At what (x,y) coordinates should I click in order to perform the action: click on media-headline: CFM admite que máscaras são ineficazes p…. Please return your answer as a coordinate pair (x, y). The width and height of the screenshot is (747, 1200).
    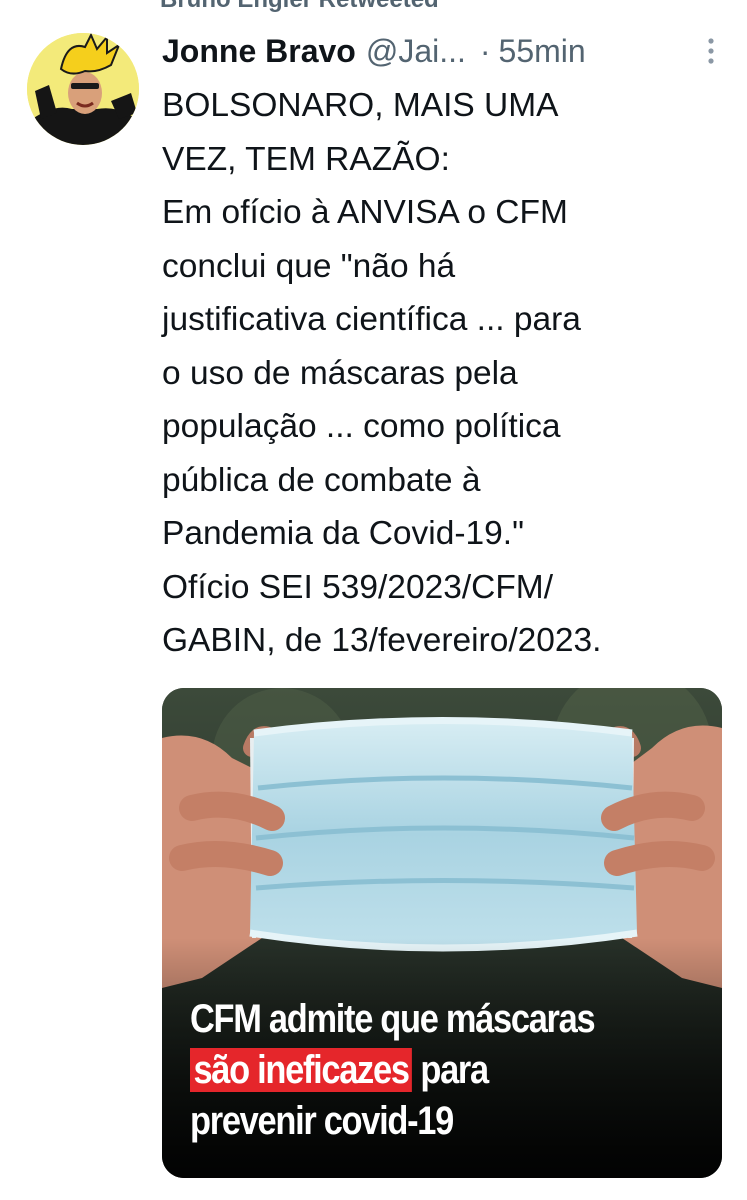
    Looking at the image, I should click on (393, 1070).